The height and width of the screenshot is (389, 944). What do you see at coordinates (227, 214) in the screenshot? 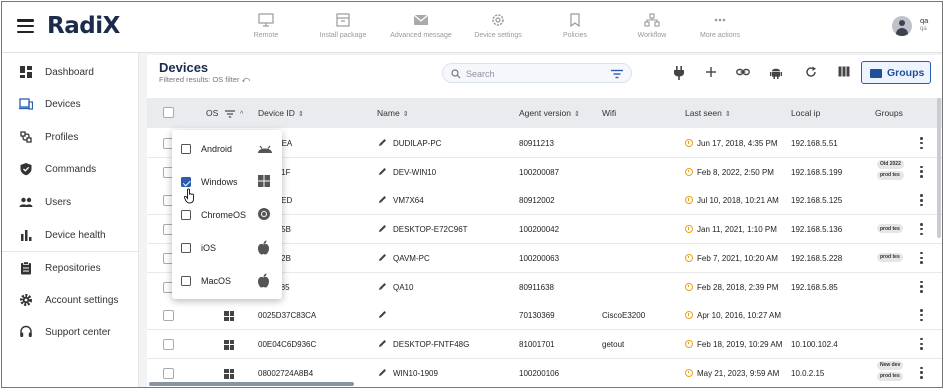
I see `os-filter-dropdown: Android Windows ChromeOS iOS MacOS` at bounding box center [227, 214].